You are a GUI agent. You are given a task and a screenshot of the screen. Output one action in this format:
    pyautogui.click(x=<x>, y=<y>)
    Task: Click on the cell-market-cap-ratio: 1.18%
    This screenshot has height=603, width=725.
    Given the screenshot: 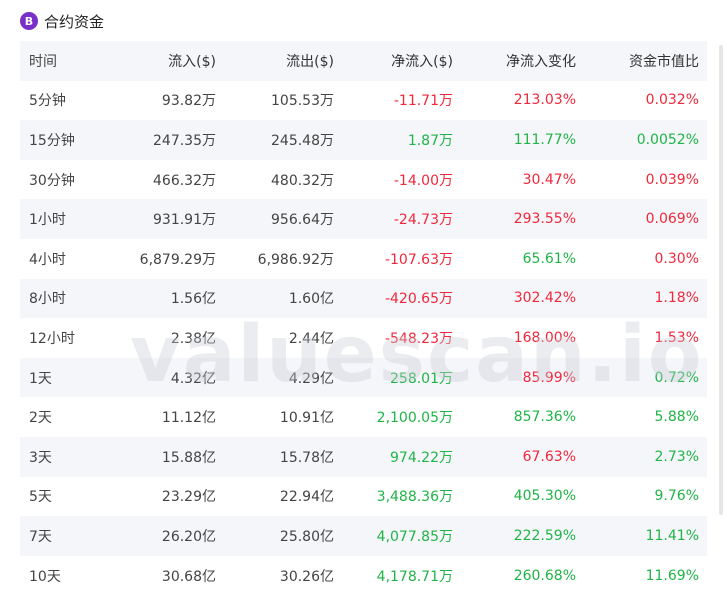 What is the action you would take?
    pyautogui.click(x=676, y=298)
    